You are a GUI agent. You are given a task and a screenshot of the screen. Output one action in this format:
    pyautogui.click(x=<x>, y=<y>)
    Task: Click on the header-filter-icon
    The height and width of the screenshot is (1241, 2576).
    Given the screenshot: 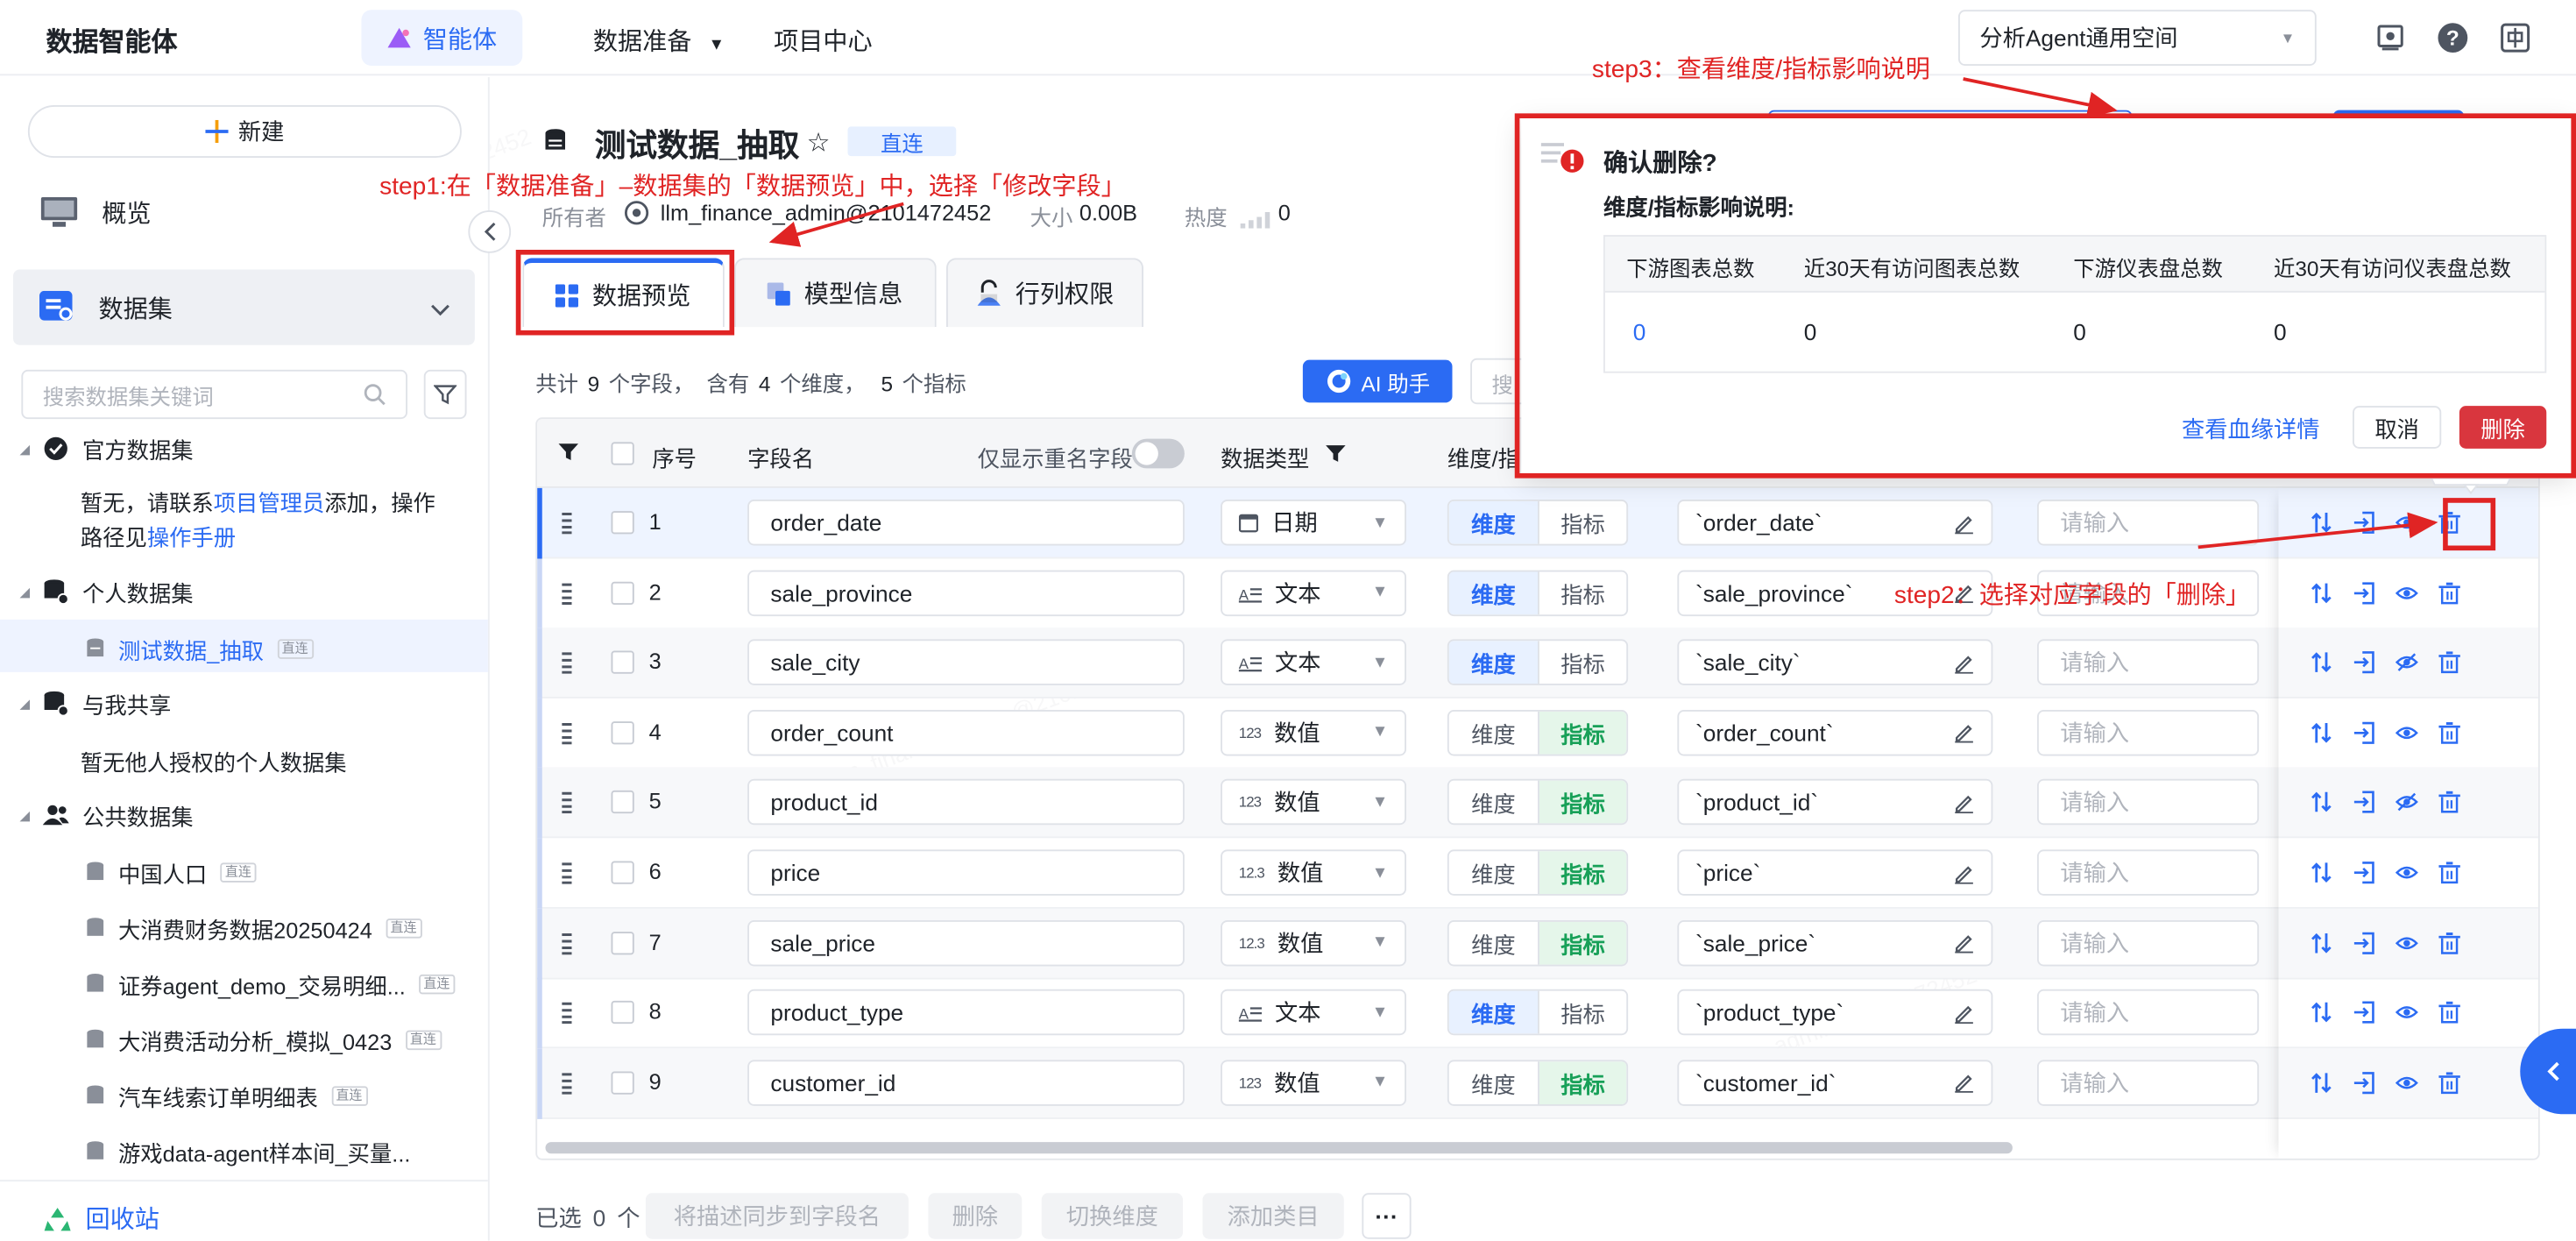 What is the action you would take?
    pyautogui.click(x=568, y=454)
    